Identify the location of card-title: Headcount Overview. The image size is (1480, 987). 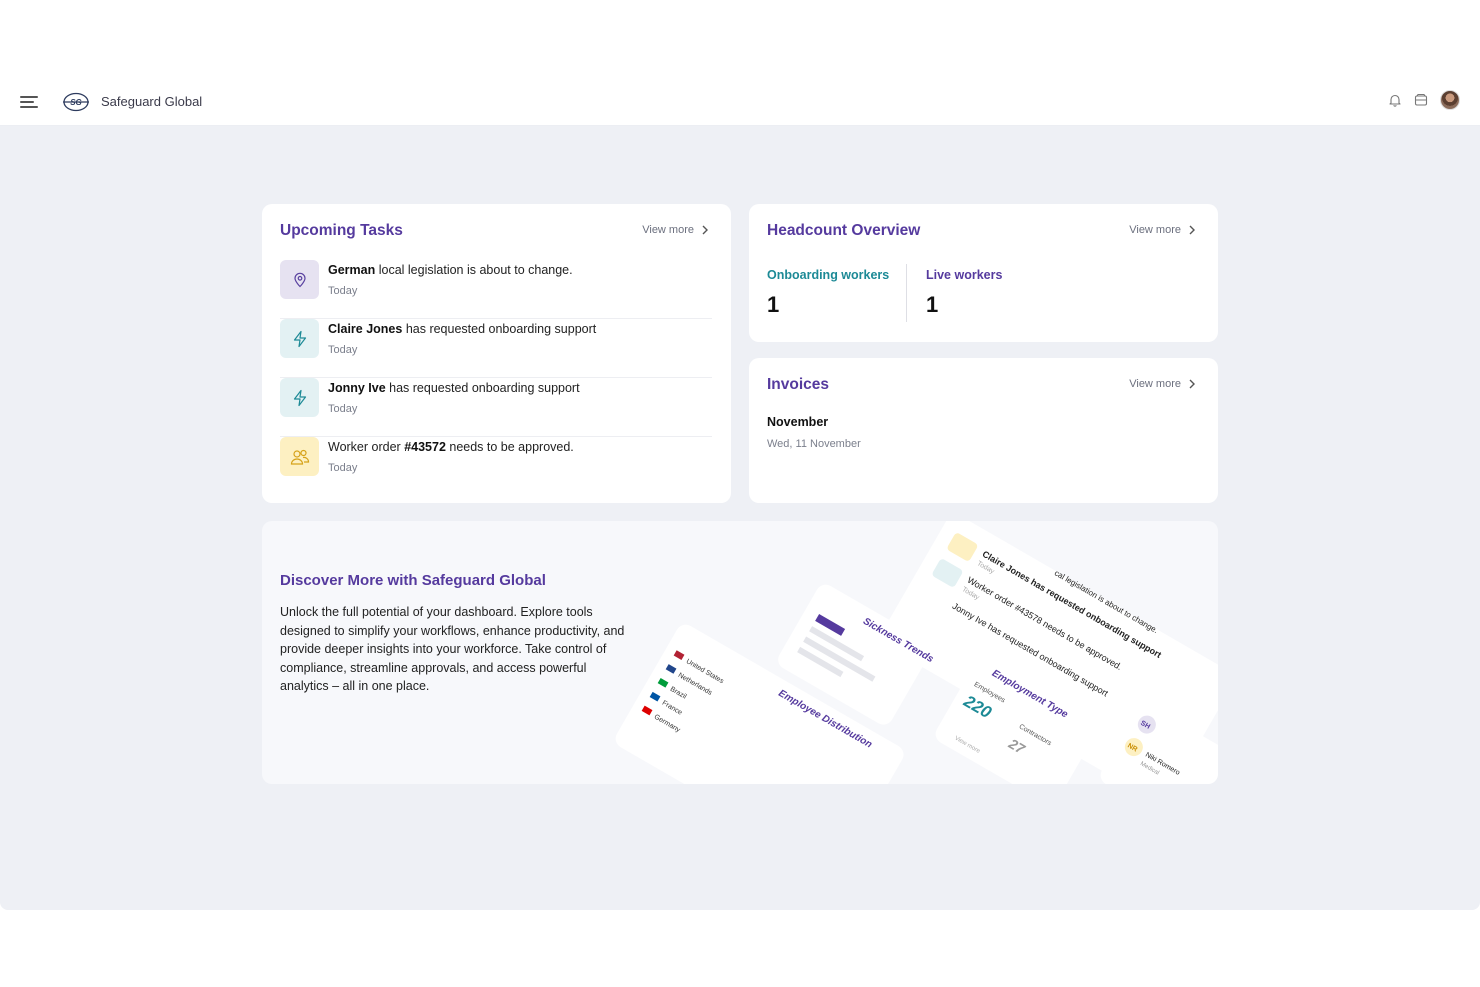
(844, 230).